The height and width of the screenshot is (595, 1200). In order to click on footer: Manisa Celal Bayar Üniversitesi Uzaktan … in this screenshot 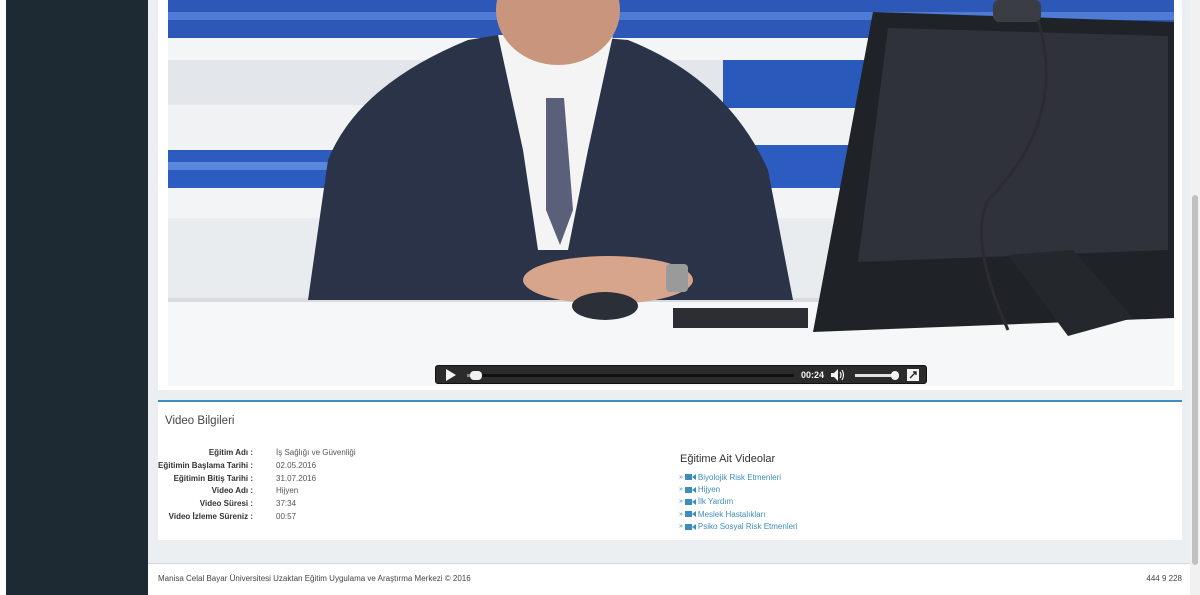, I will do `click(669, 579)`.